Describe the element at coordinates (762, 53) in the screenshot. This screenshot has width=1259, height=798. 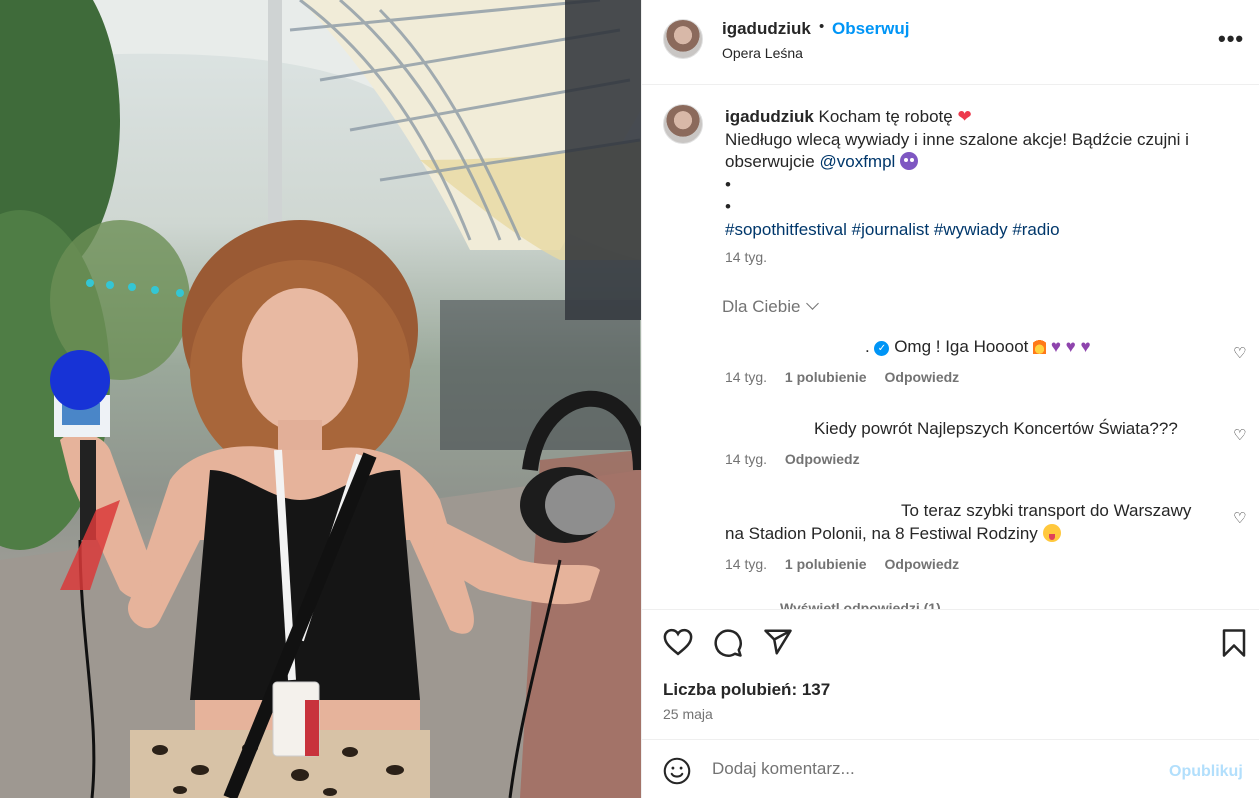
I see `location-link: Opera Leśna` at that location.